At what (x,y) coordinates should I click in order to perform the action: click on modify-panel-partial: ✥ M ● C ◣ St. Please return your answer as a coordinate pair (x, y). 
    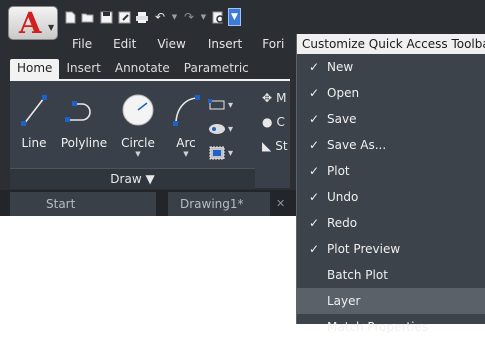
    Looking at the image, I should click on (275, 122).